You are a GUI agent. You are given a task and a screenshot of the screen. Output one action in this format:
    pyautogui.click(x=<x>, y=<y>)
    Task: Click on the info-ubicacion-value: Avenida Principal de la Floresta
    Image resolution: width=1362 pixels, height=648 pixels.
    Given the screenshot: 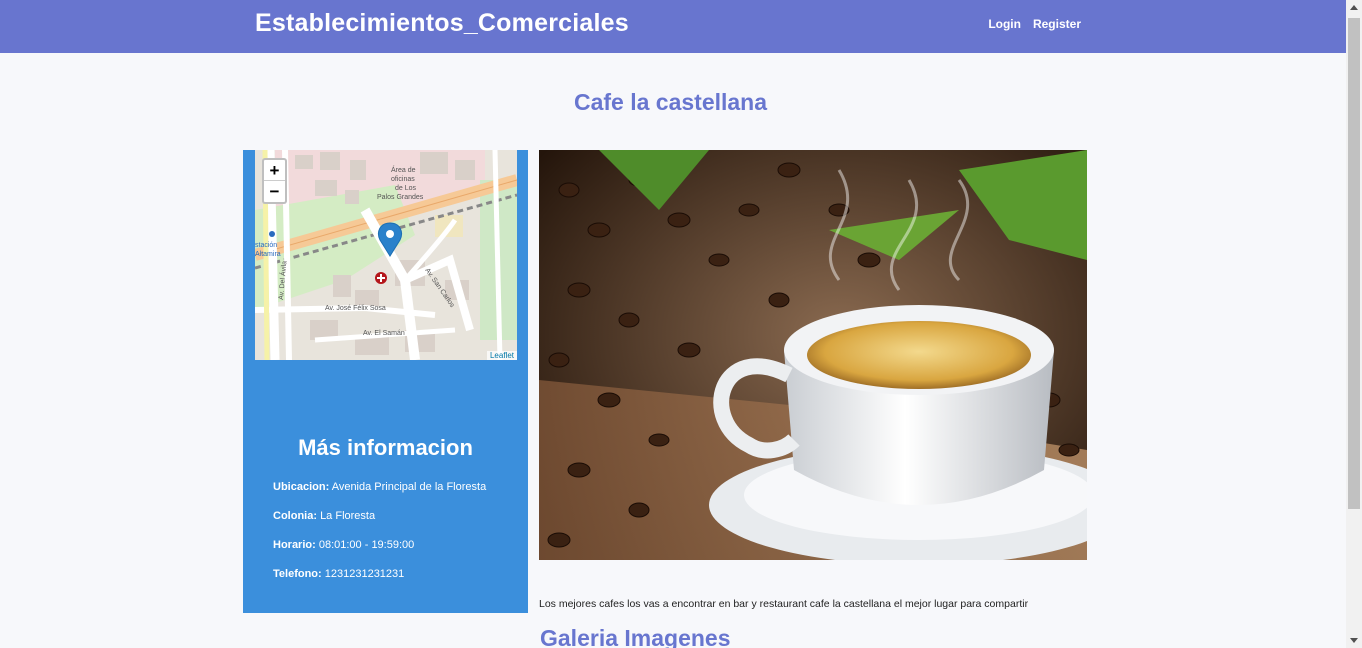 What is the action you would take?
    pyautogui.click(x=409, y=487)
    